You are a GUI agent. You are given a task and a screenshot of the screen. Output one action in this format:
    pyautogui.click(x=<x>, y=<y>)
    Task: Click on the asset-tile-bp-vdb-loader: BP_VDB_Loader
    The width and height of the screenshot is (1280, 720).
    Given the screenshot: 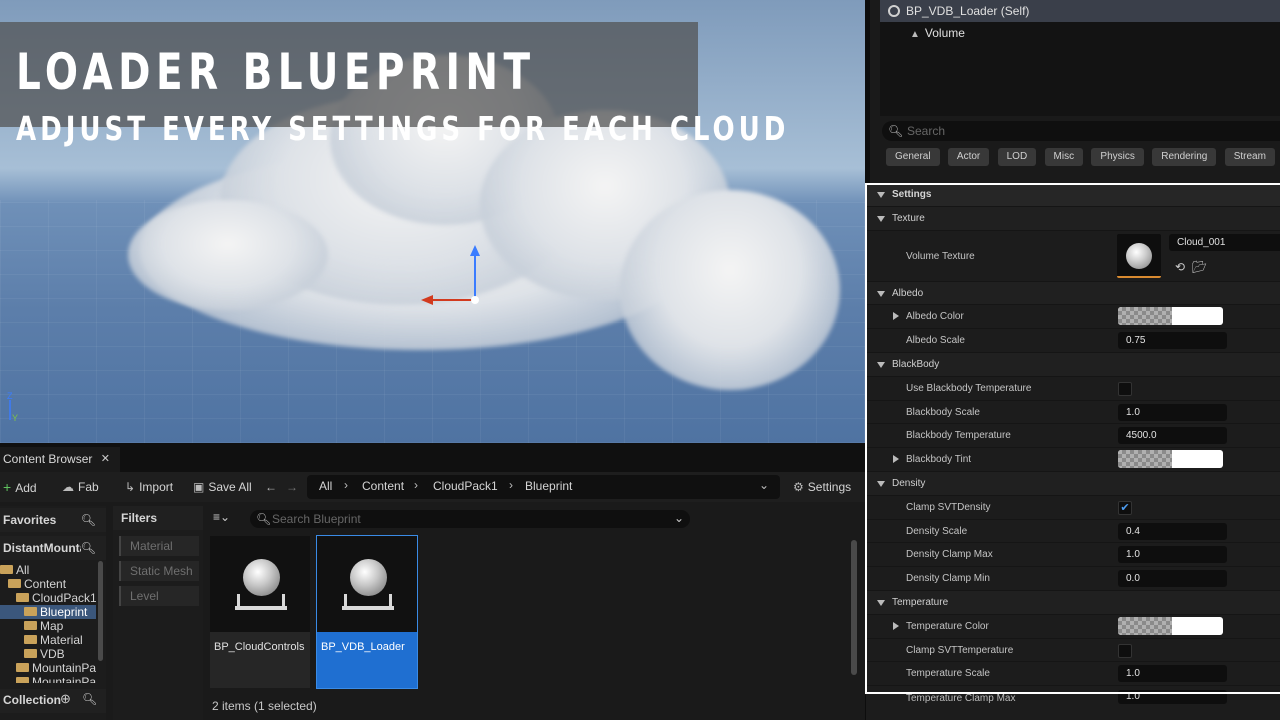 What is the action you would take?
    pyautogui.click(x=367, y=612)
    